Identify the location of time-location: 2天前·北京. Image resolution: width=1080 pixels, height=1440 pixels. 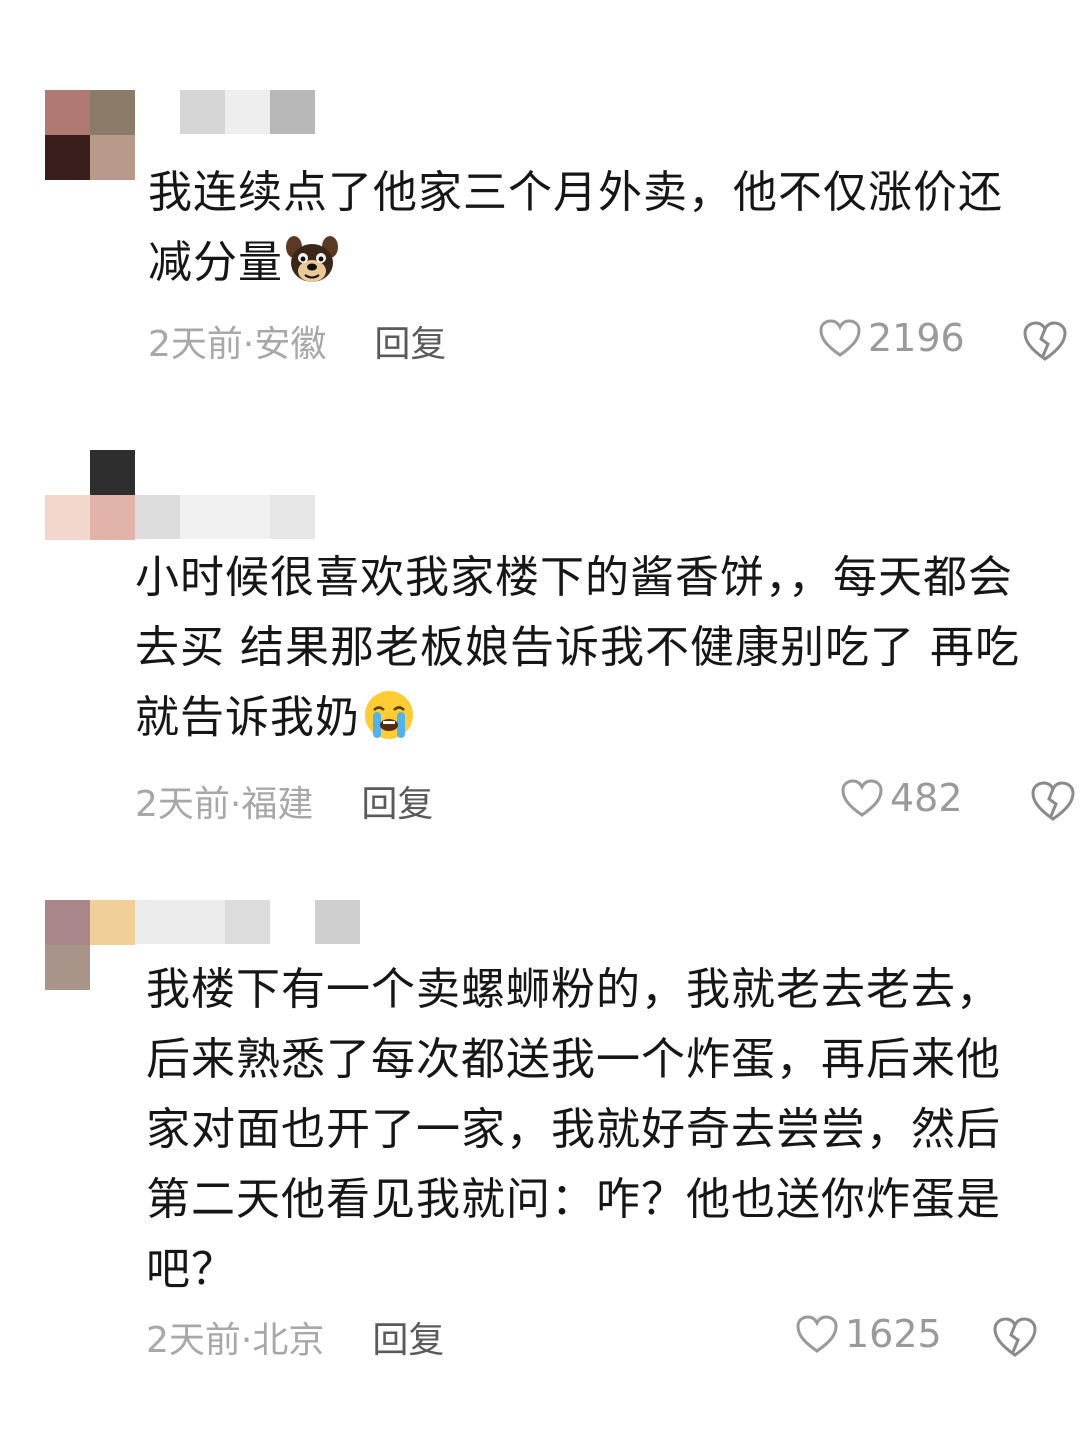
(235, 1340).